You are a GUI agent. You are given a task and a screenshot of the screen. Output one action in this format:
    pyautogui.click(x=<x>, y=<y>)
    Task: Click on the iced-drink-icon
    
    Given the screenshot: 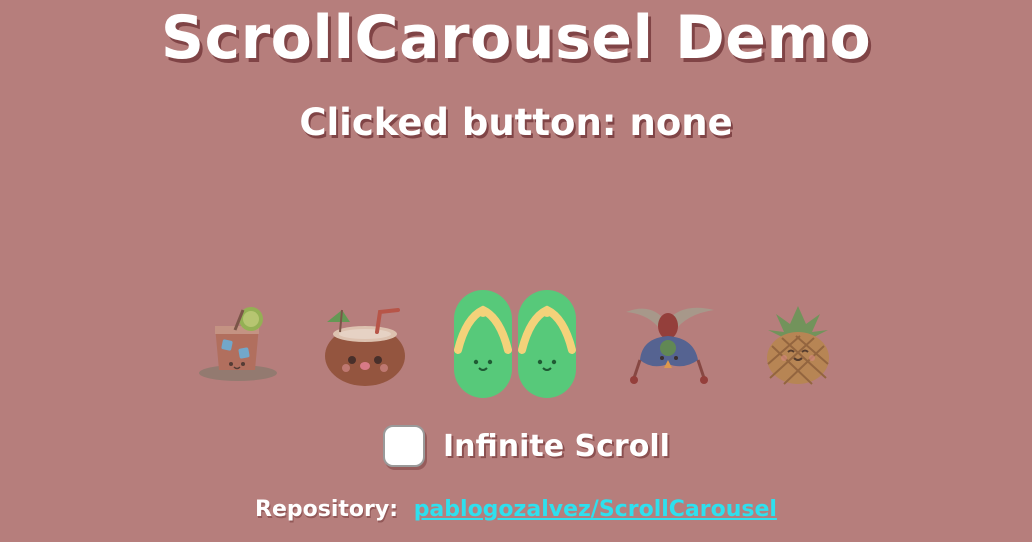 What is the action you would take?
    pyautogui.click(x=238, y=344)
    